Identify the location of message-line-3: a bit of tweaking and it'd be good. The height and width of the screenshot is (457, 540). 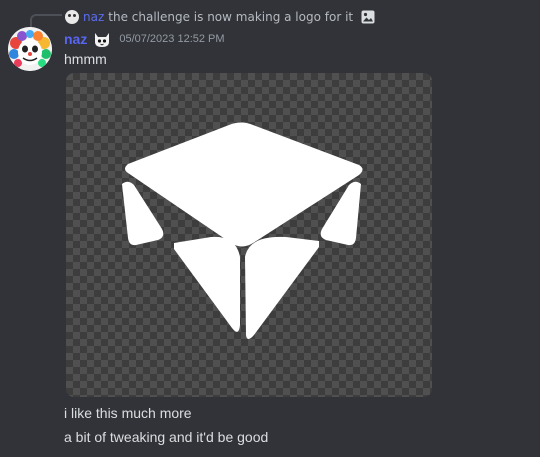
(166, 437).